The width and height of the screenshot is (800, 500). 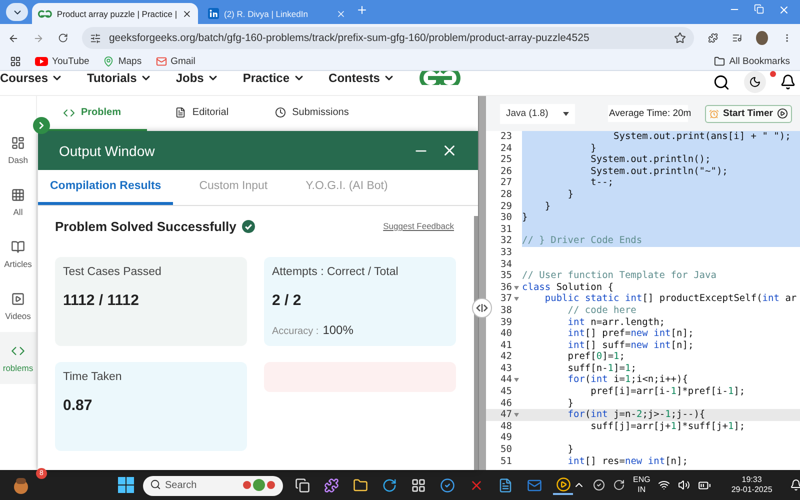 I want to click on clock-icon, so click(x=280, y=112).